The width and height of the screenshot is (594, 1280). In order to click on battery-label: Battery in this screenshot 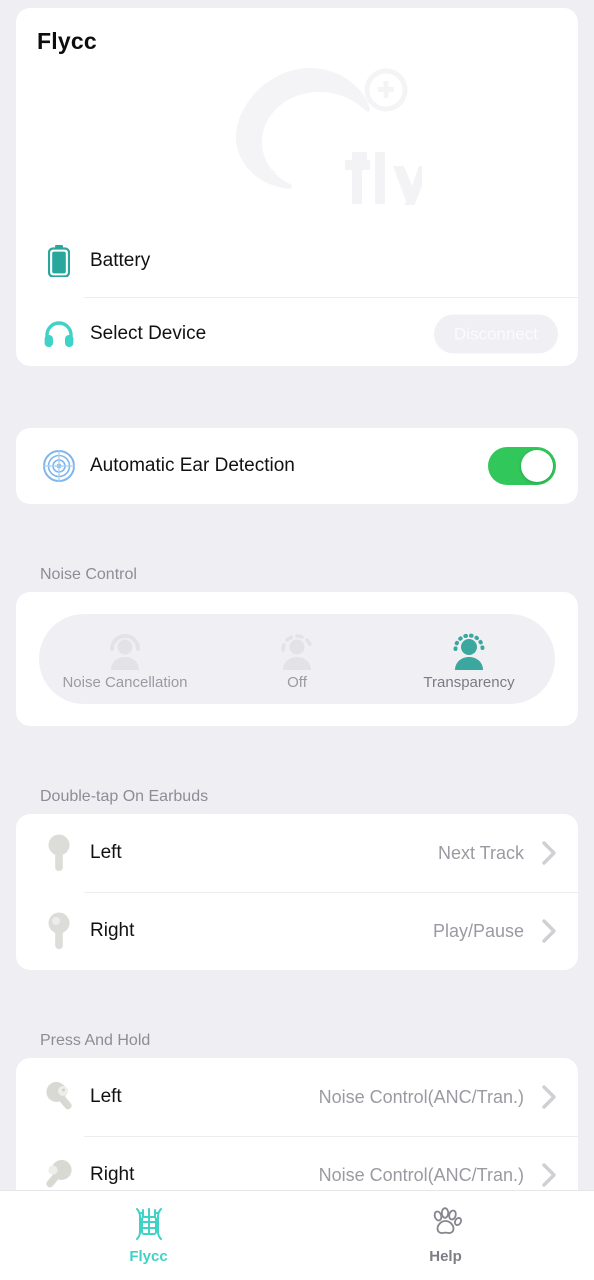, I will do `click(120, 260)`.